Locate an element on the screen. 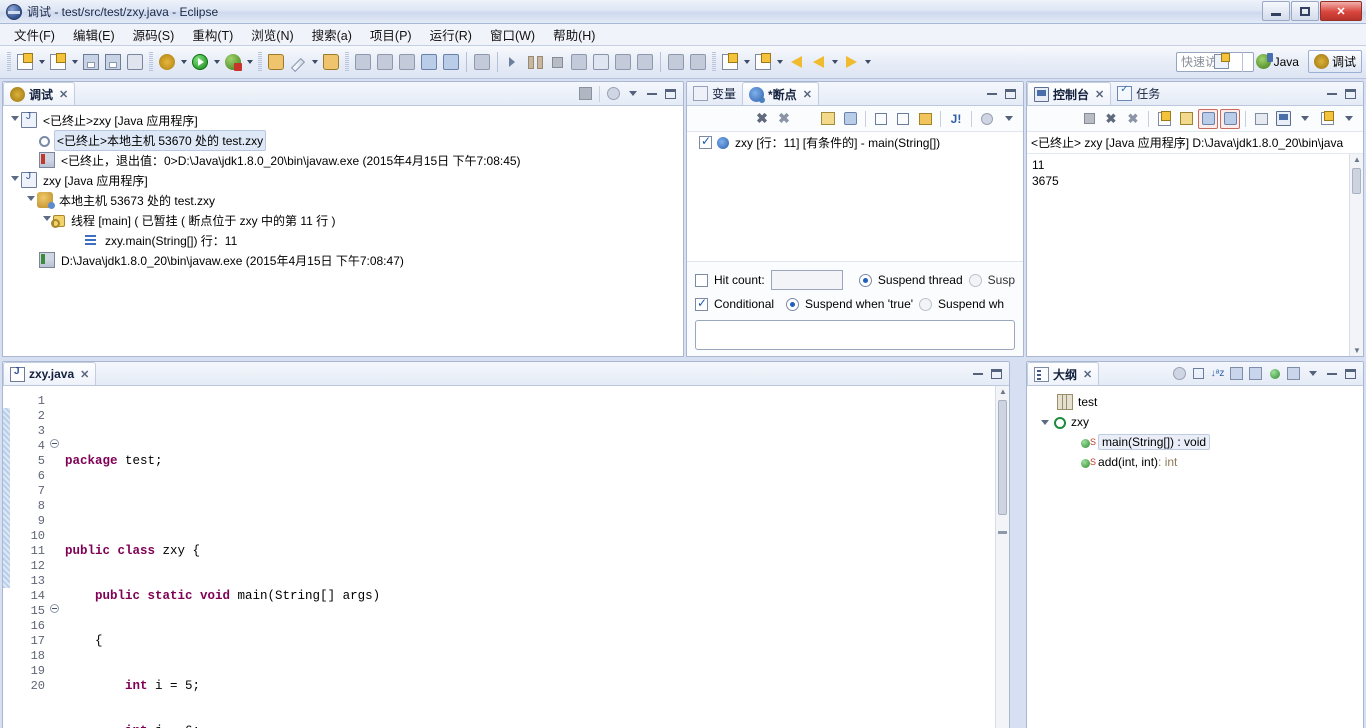  debug-thread-main: 线程 [main] ( 已暂挂 ( 断点位于 zxy 中的第 11 行 ) is located at coordinates (343, 220).